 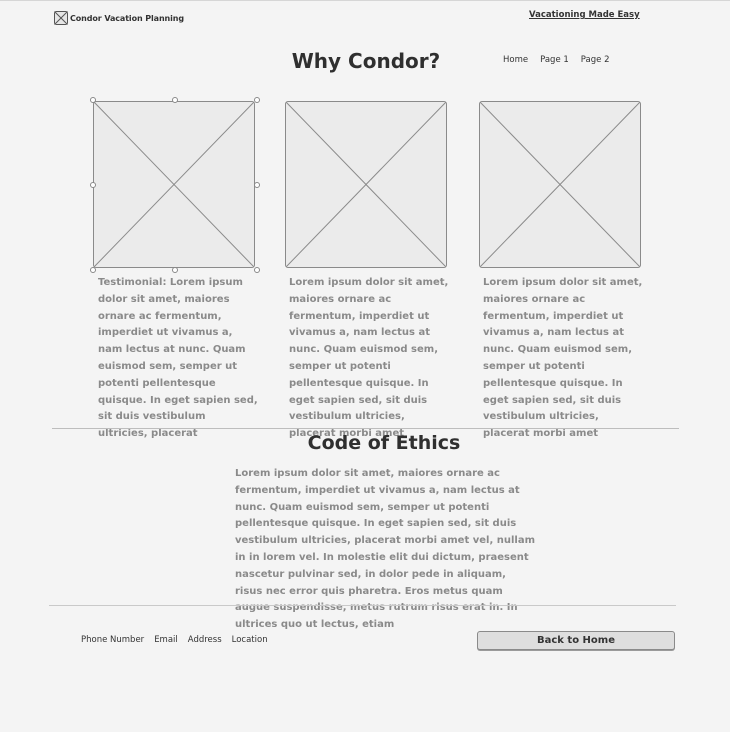 I want to click on resize-handle-top-right, so click(x=257, y=100).